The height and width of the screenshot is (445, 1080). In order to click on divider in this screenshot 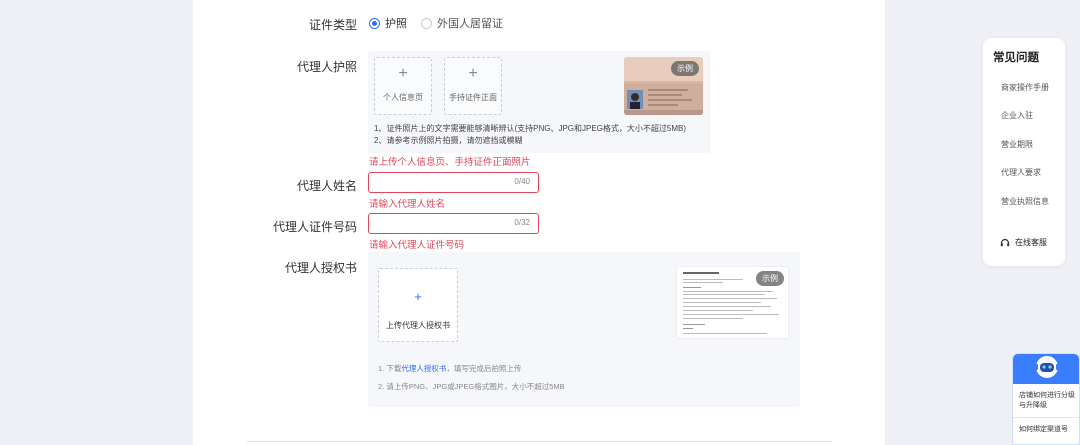, I will do `click(539, 441)`.